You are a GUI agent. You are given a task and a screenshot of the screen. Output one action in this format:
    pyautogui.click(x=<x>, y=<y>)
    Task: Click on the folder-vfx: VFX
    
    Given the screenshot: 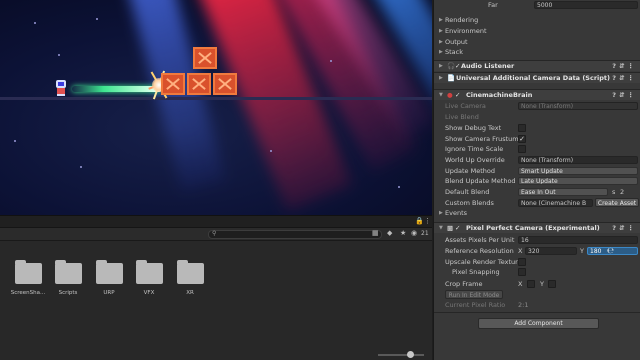 What is the action you would take?
    pyautogui.click(x=149, y=278)
    